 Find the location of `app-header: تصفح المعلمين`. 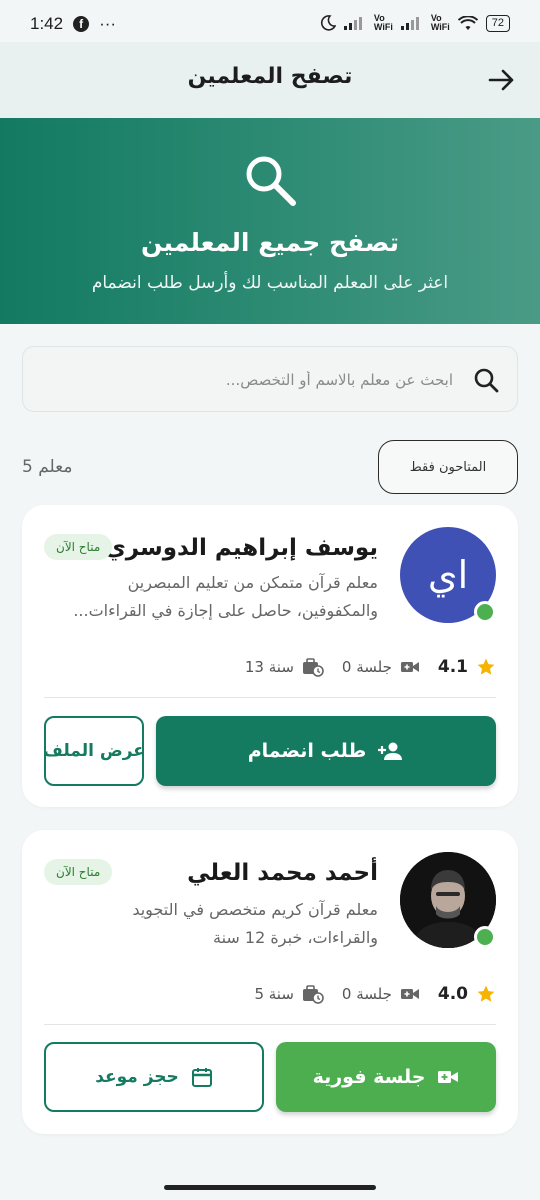

app-header: تصفح المعلمين is located at coordinates (270, 80).